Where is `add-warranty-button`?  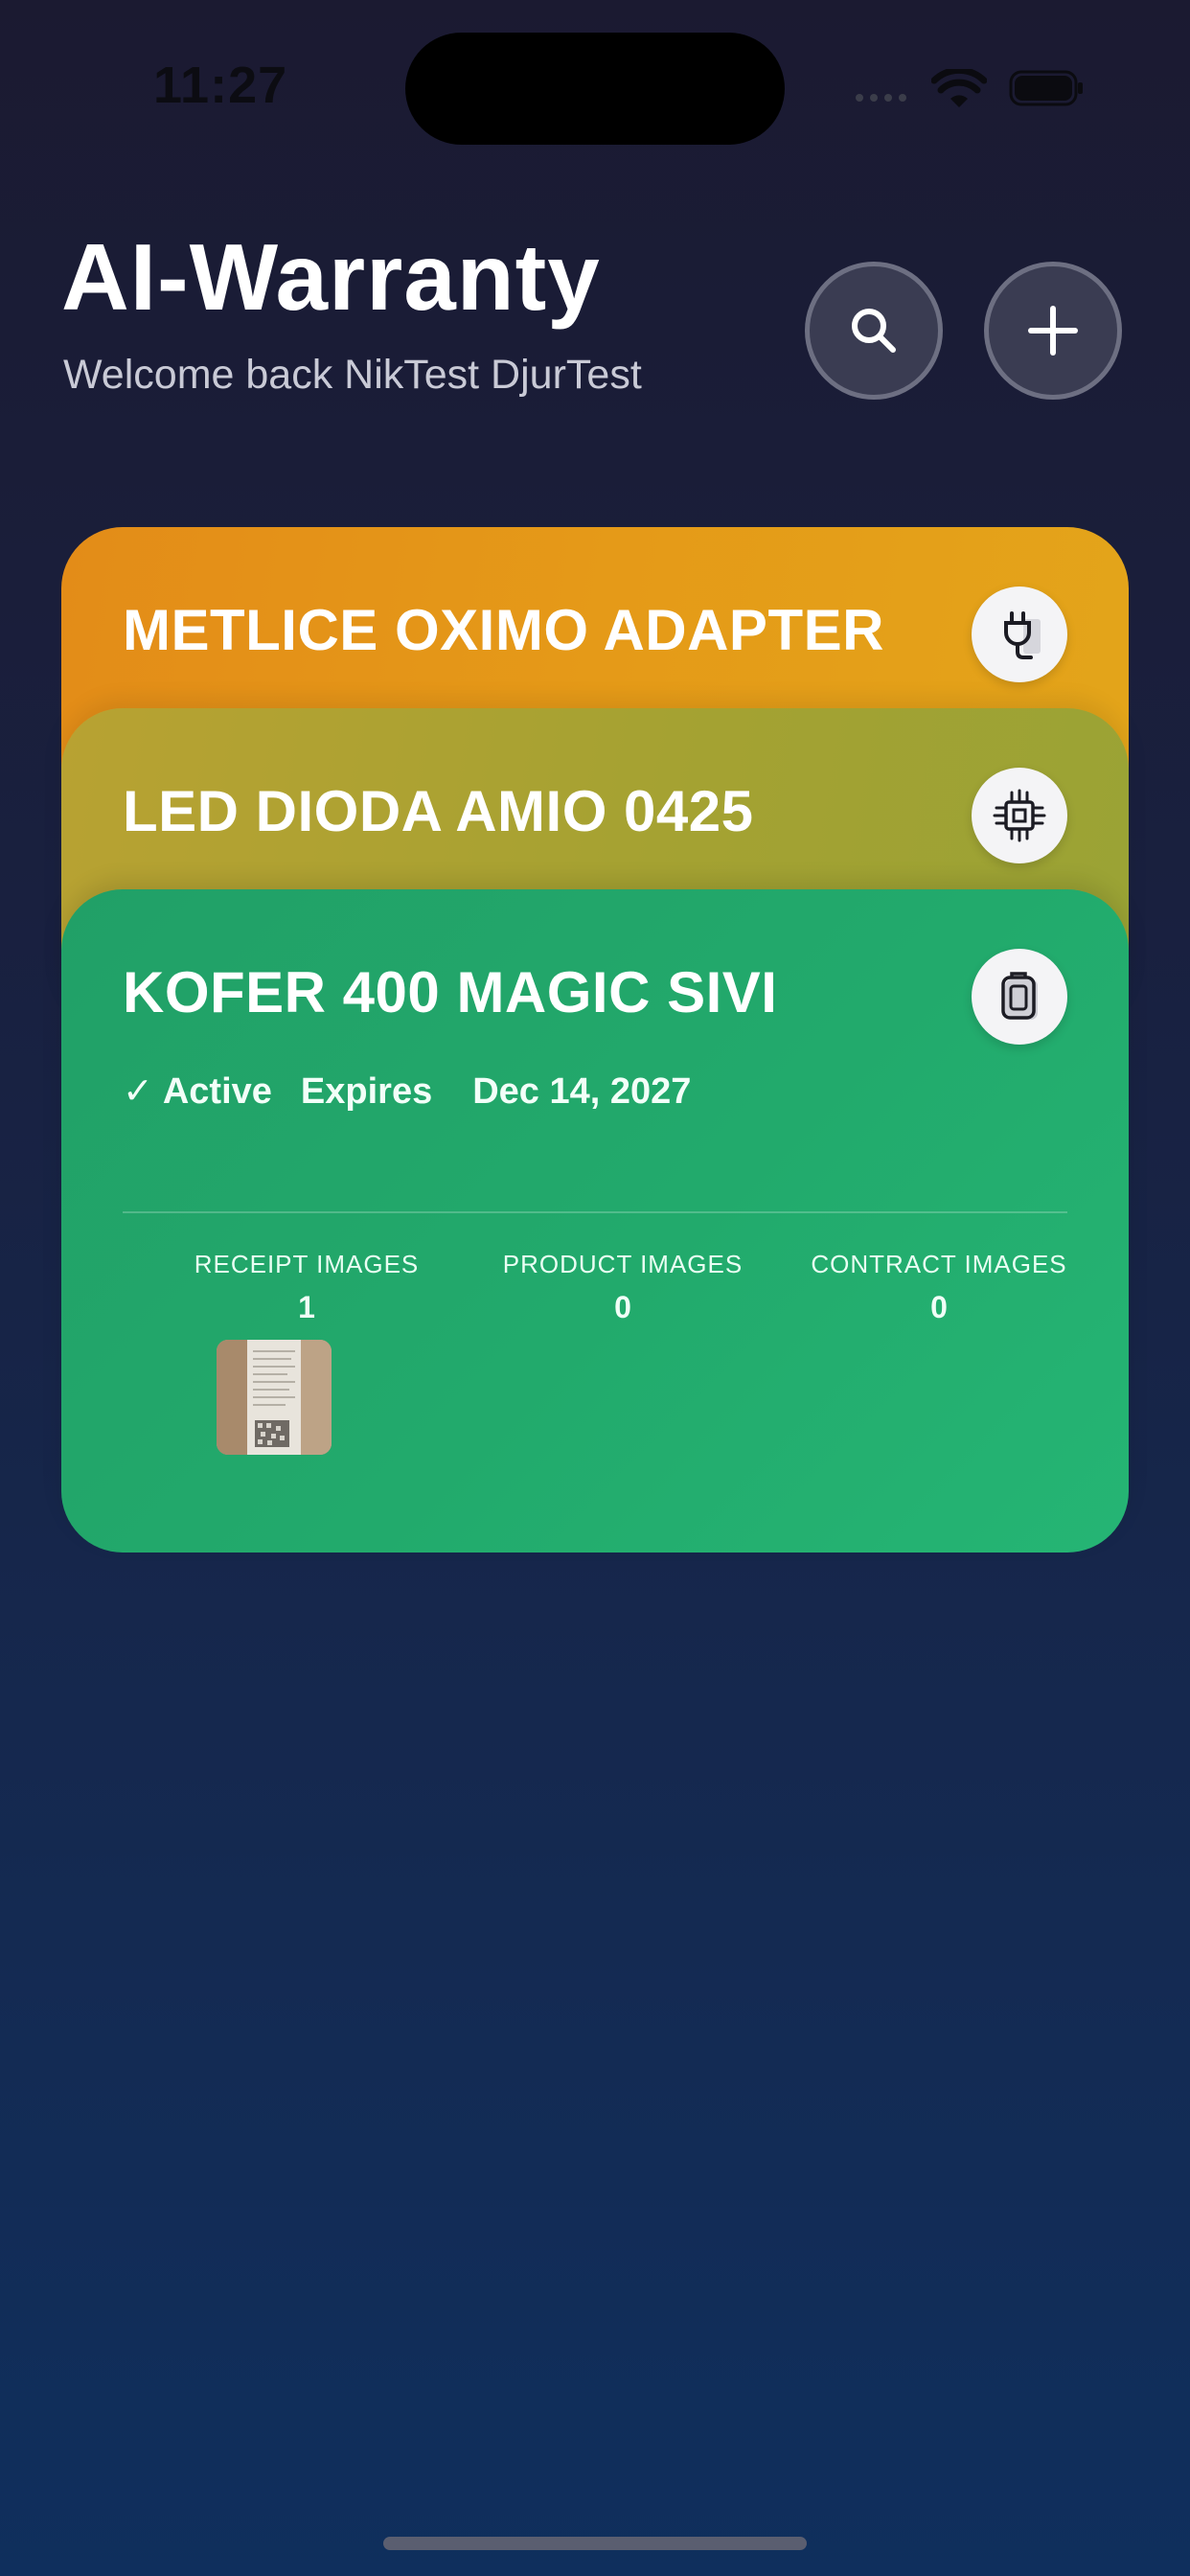 add-warranty-button is located at coordinates (1053, 331).